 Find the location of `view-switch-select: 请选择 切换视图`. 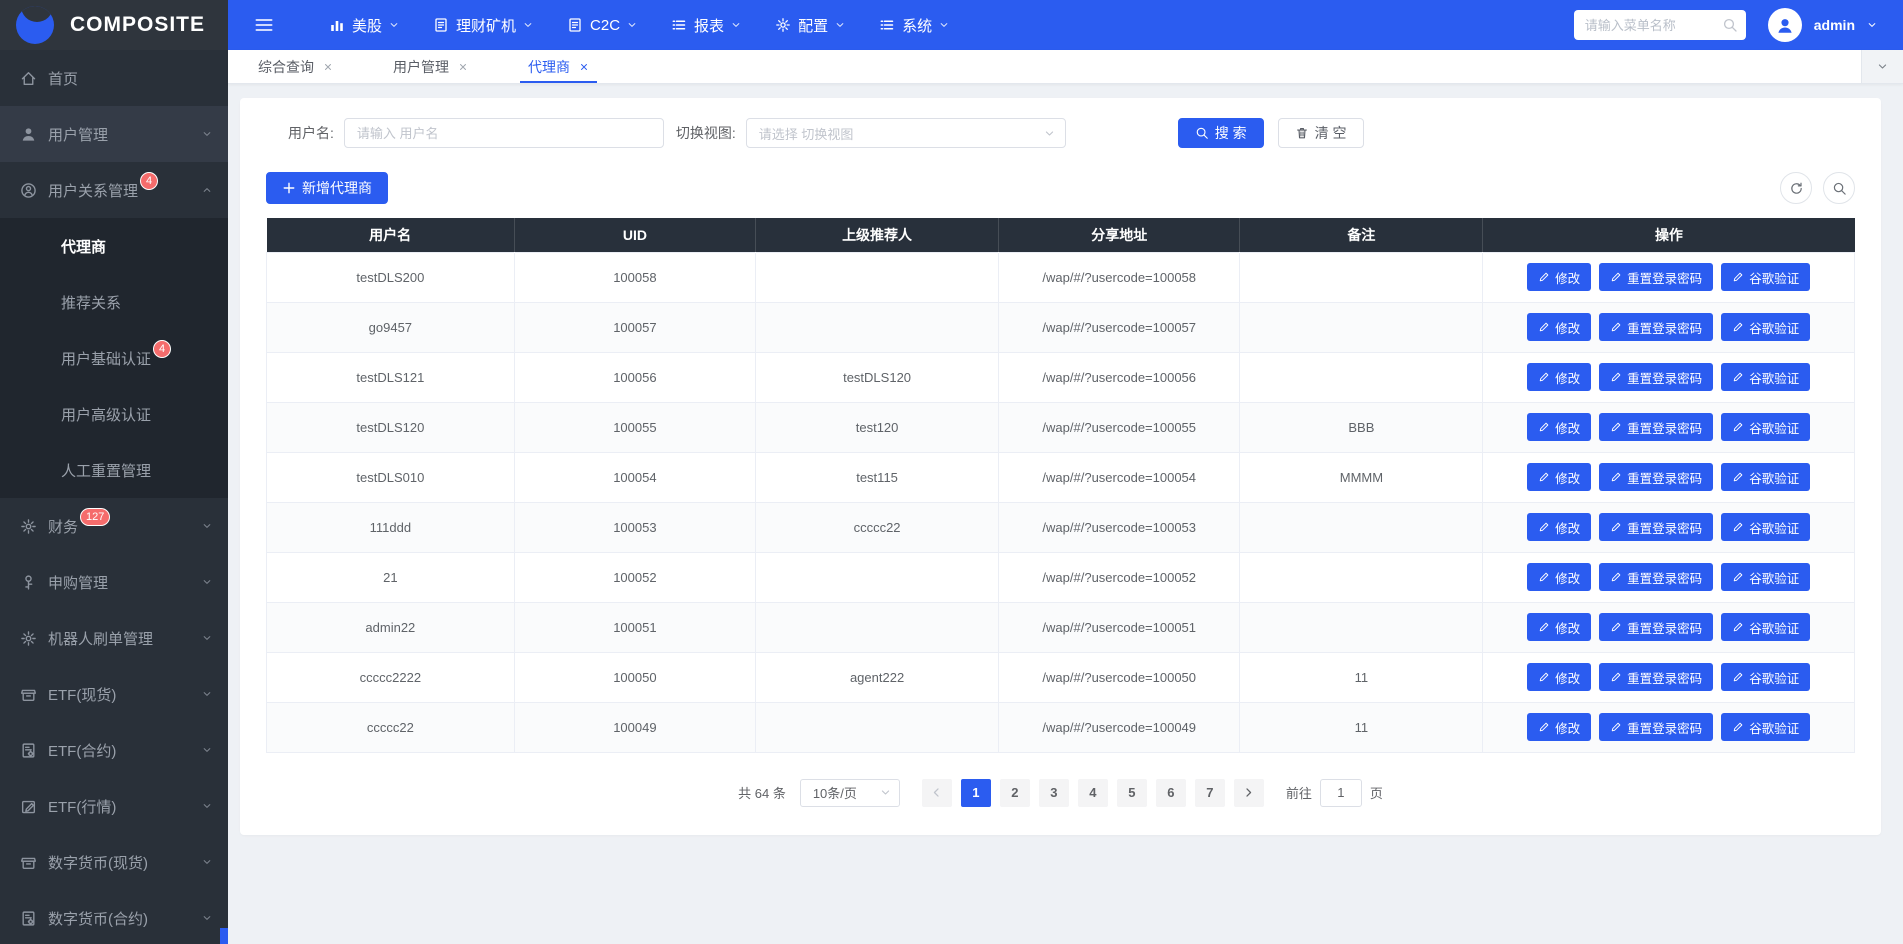

view-switch-select: 请选择 切换视图 is located at coordinates (905, 133).